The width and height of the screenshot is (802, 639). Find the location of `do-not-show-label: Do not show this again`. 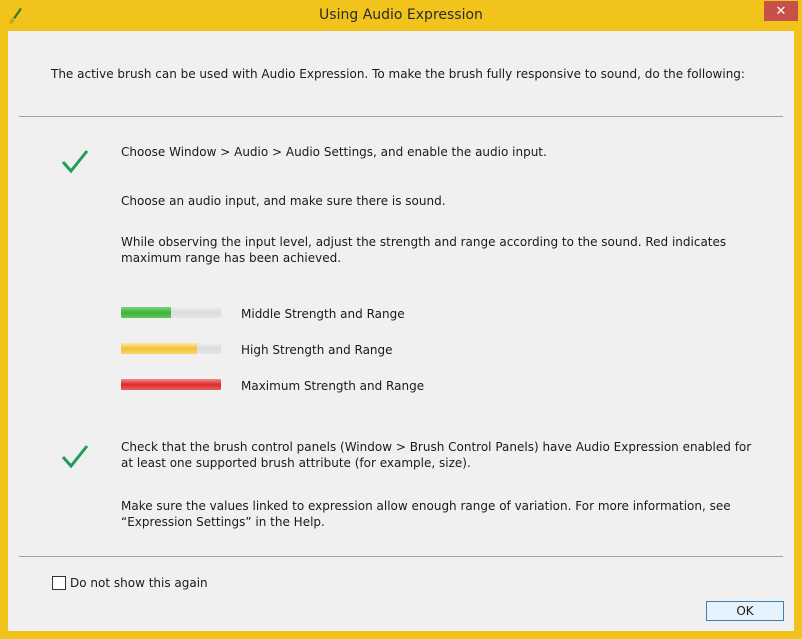

do-not-show-label: Do not show this again is located at coordinates (139, 583).